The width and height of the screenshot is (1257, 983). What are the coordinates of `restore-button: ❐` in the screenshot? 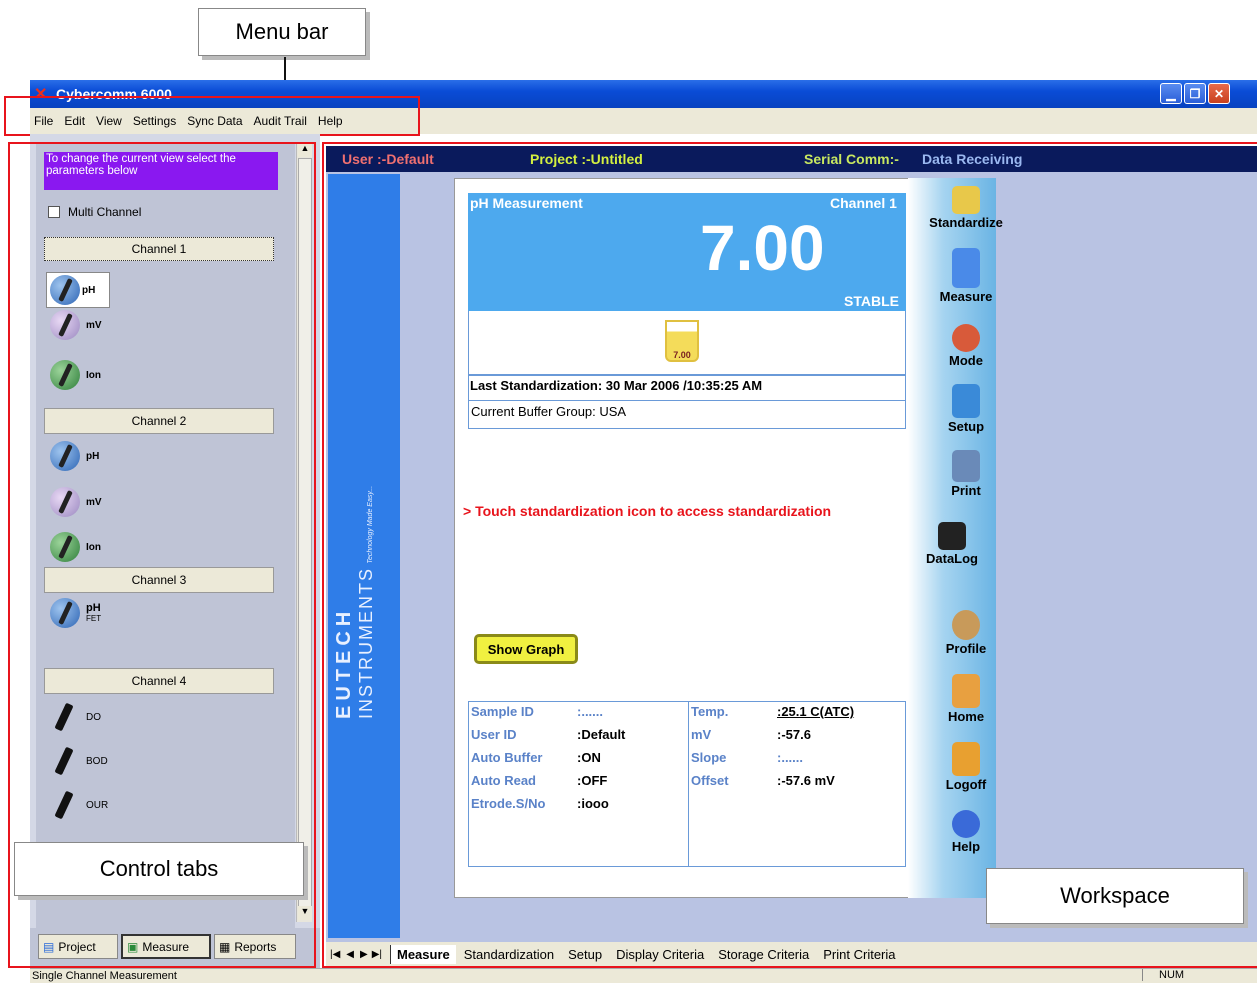 It's located at (1195, 93).